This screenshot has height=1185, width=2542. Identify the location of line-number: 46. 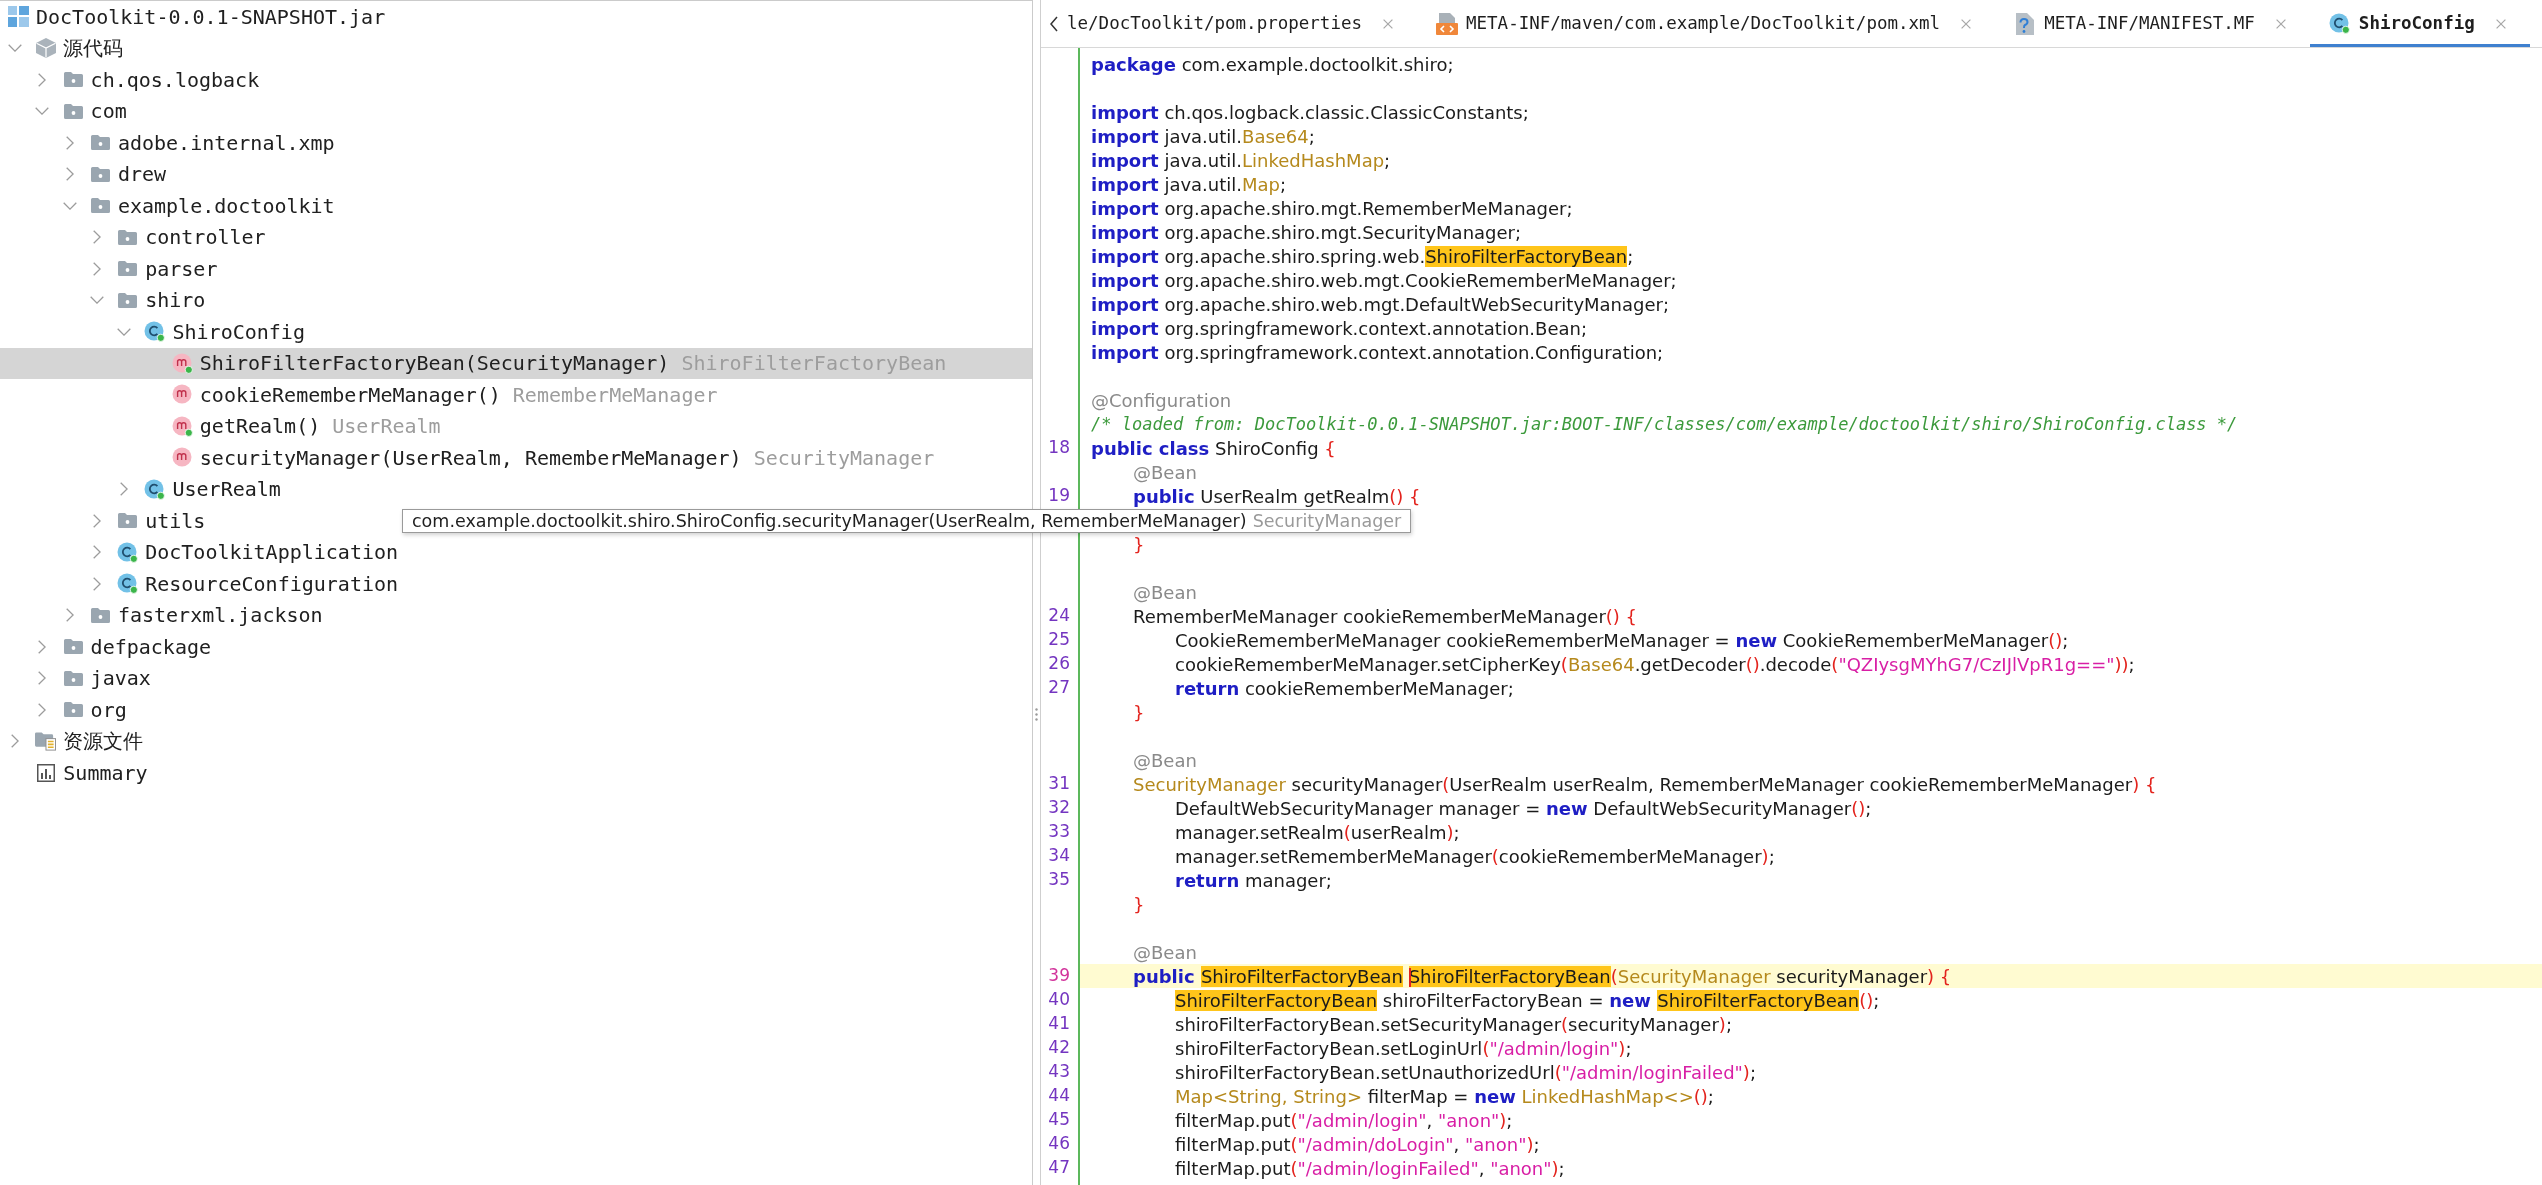
(1059, 1144).